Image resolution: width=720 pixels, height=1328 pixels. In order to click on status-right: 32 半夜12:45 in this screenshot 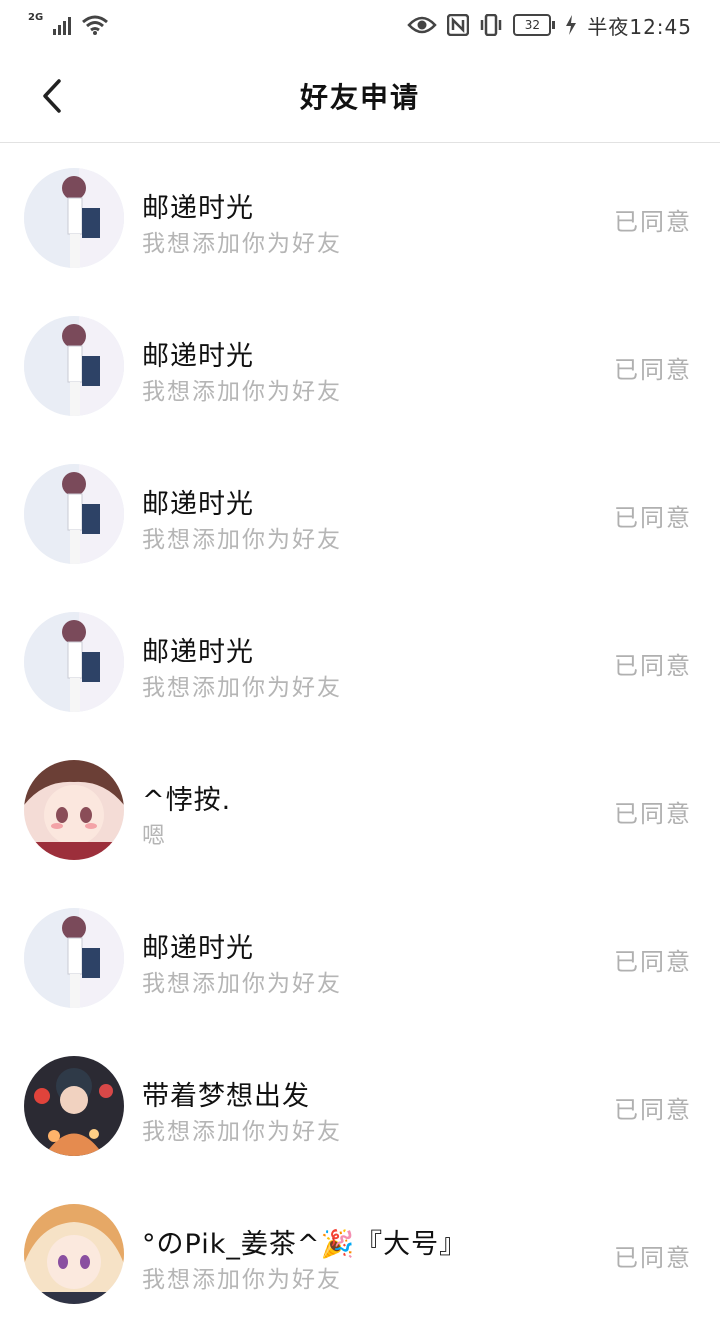, I will do `click(549, 25)`.